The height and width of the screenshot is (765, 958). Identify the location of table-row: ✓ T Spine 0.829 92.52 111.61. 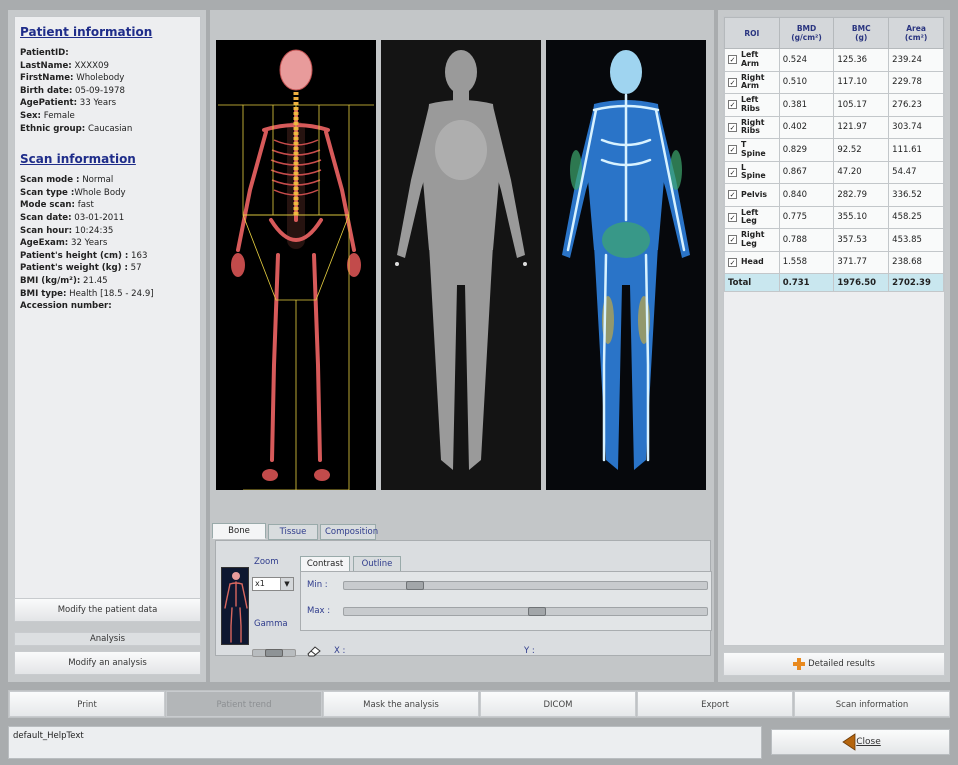
(834, 150).